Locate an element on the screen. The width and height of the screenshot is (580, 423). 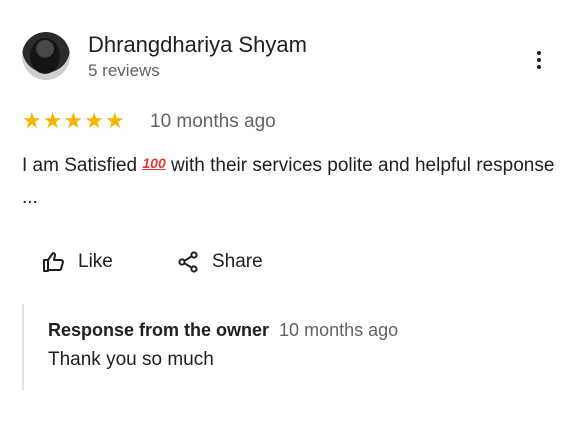
owner-response-date: 10 months ago is located at coordinates (339, 330).